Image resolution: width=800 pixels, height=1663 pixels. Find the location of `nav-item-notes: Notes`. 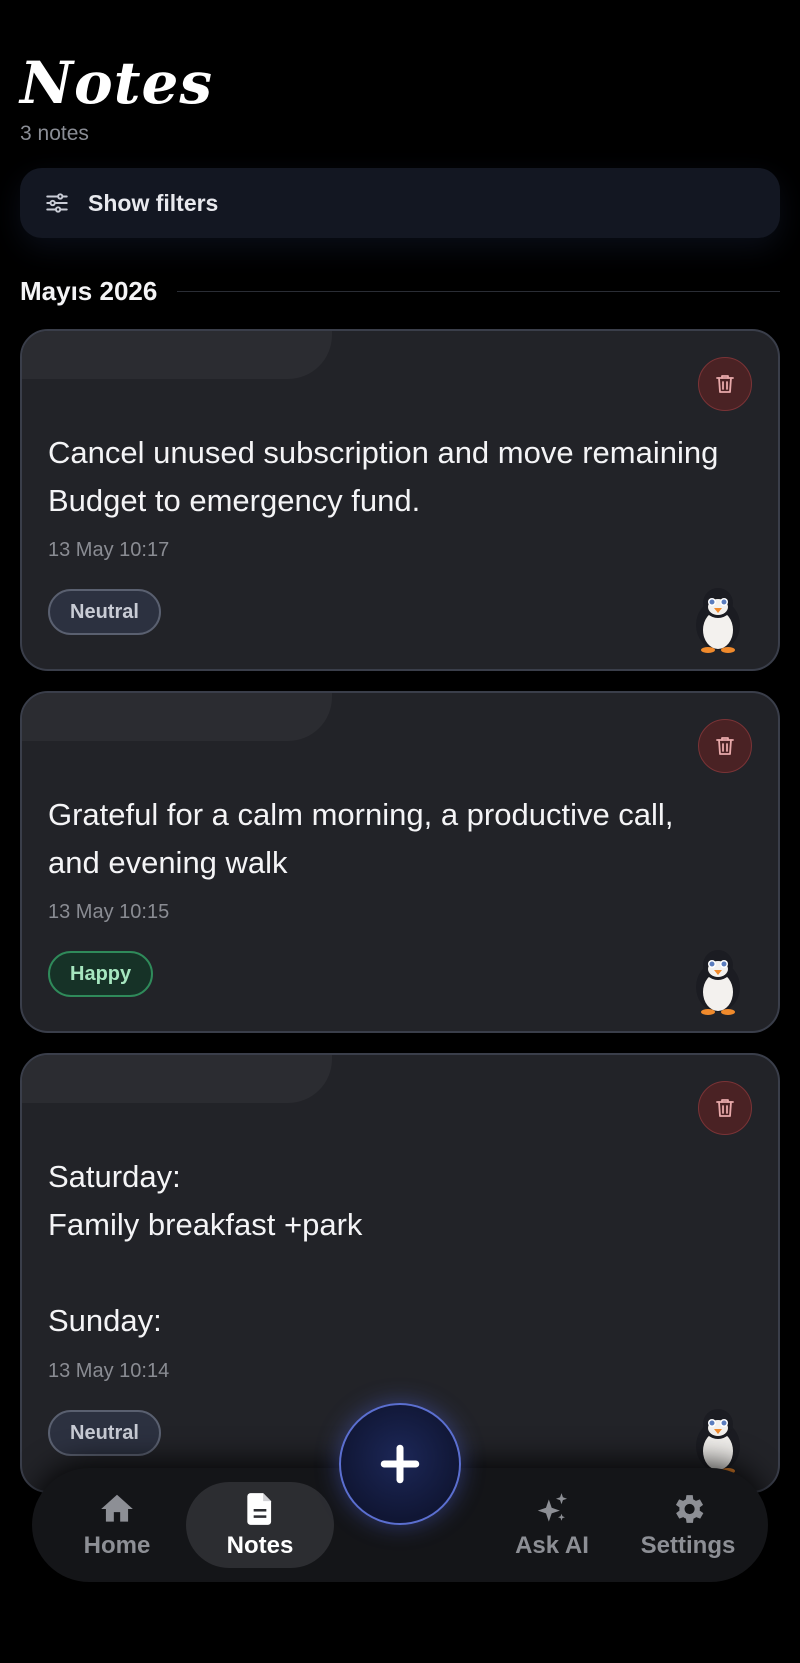

nav-item-notes: Notes is located at coordinates (260, 1525).